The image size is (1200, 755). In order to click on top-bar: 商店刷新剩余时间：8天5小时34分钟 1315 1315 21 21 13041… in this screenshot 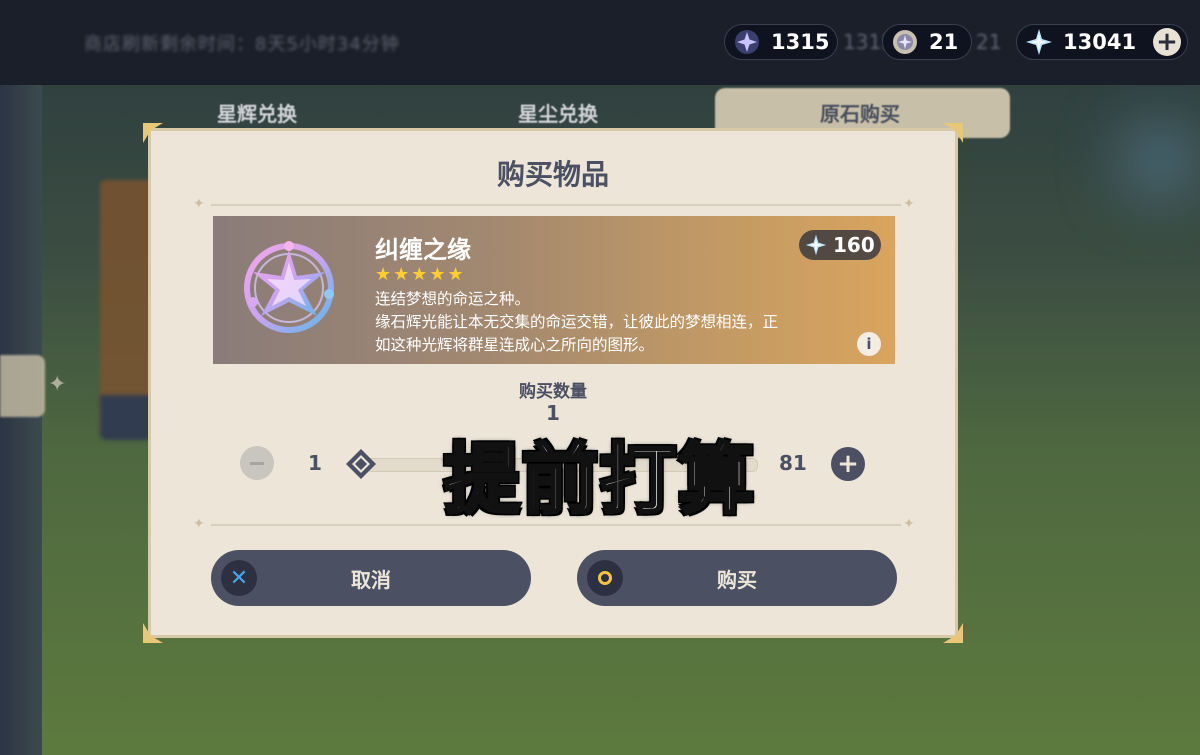, I will do `click(600, 42)`.